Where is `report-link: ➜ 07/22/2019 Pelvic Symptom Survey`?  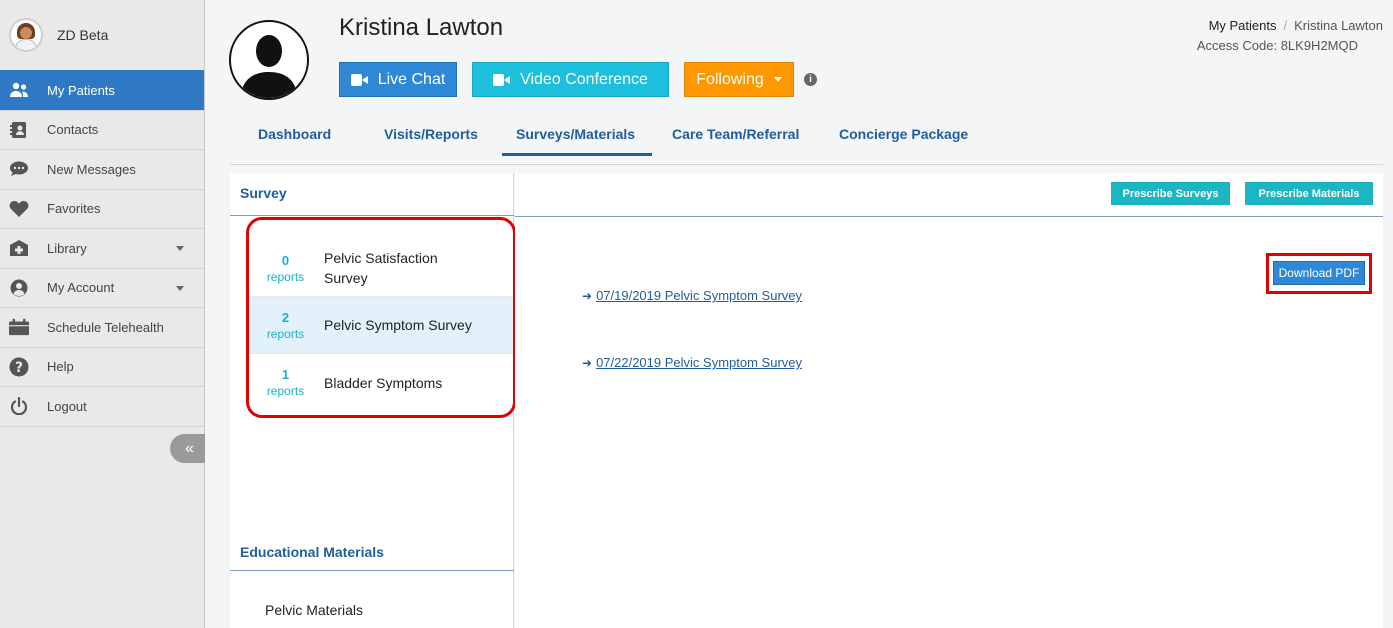
report-link: ➜ 07/22/2019 Pelvic Symptom Survey is located at coordinates (692, 362).